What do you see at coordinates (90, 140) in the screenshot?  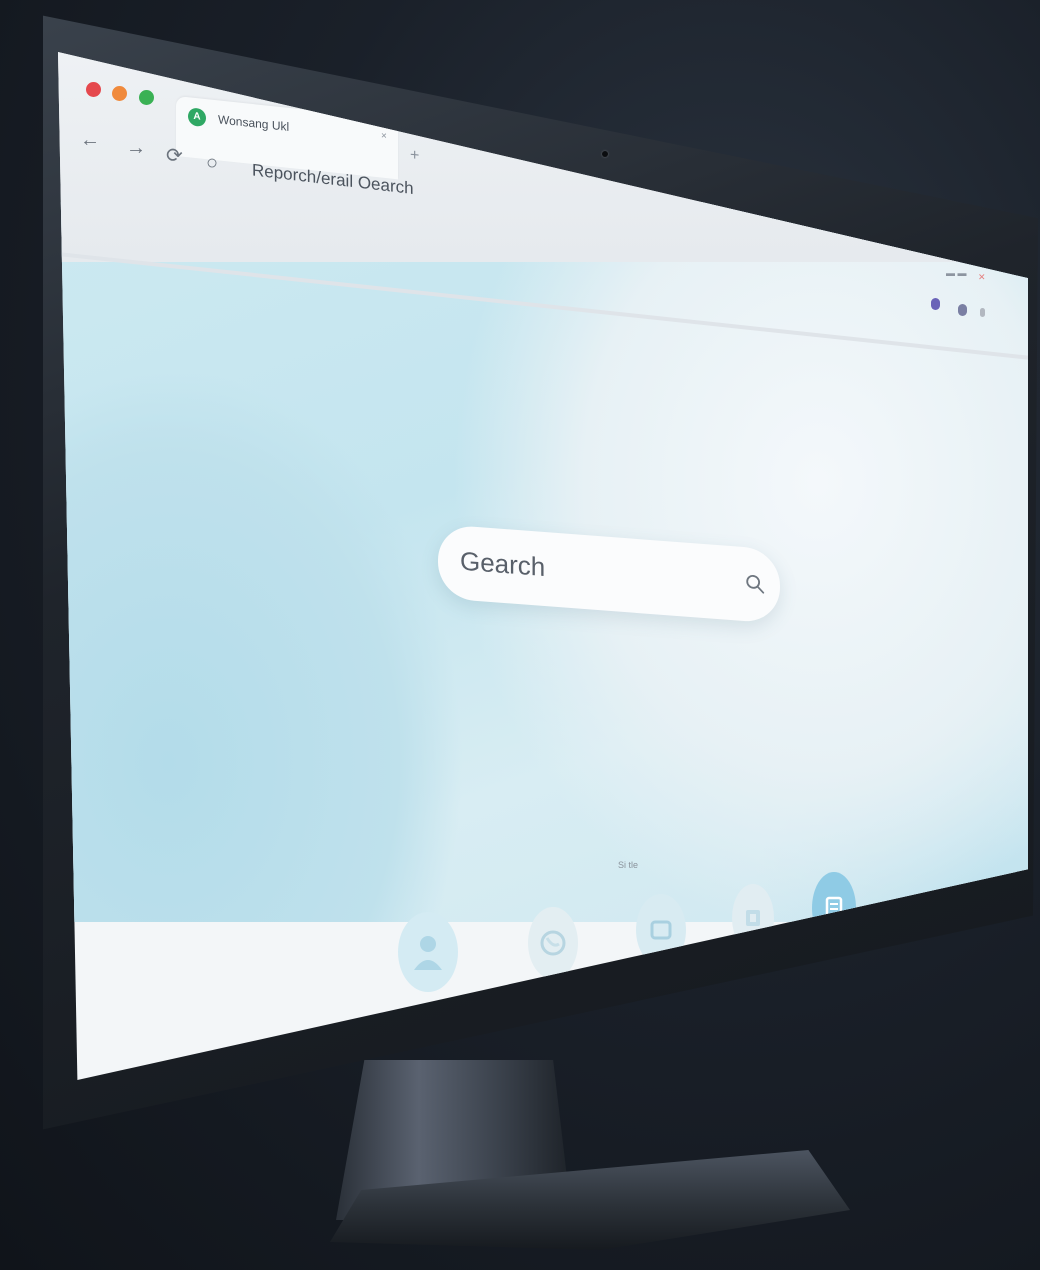 I see `back-arrow-icon: ←` at bounding box center [90, 140].